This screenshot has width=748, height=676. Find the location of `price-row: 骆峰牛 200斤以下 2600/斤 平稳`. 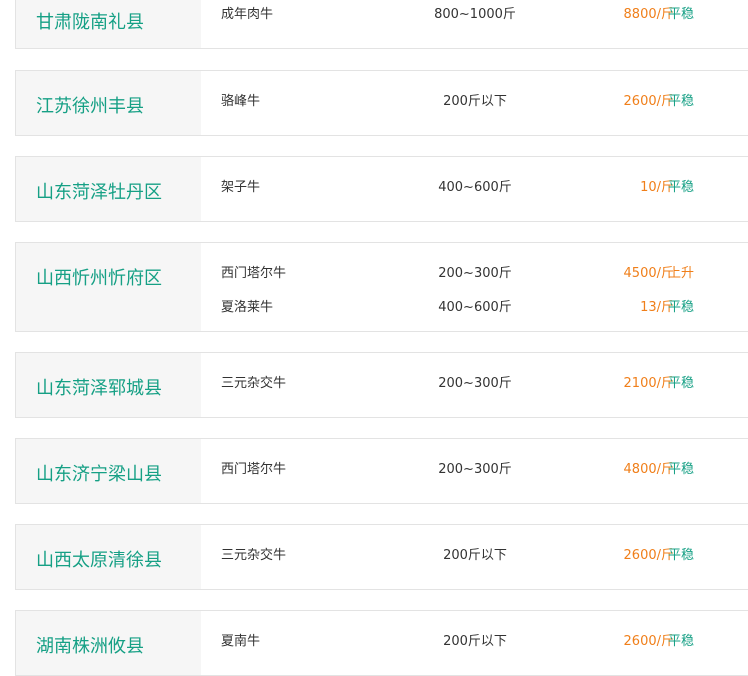

price-row: 骆峰牛 200斤以下 2600/斤 平稳 is located at coordinates (474, 98).